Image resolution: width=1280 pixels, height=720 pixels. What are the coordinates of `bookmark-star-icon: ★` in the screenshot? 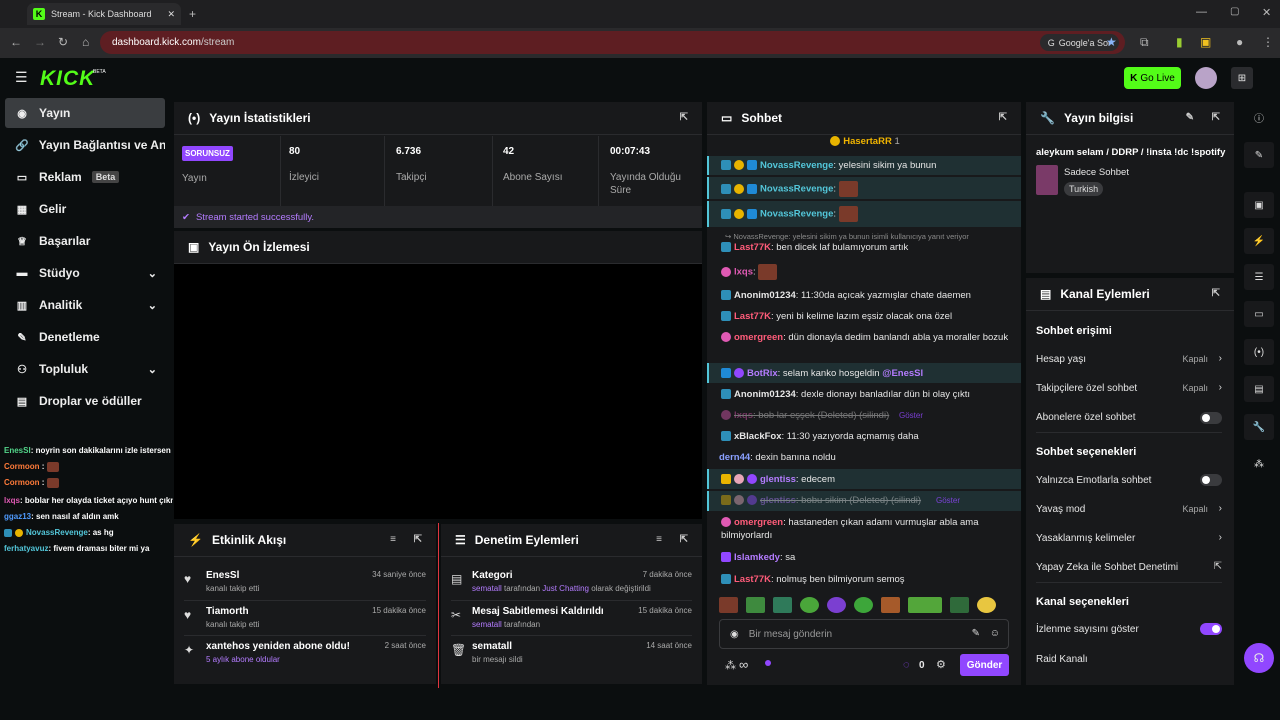 It's located at (1111, 42).